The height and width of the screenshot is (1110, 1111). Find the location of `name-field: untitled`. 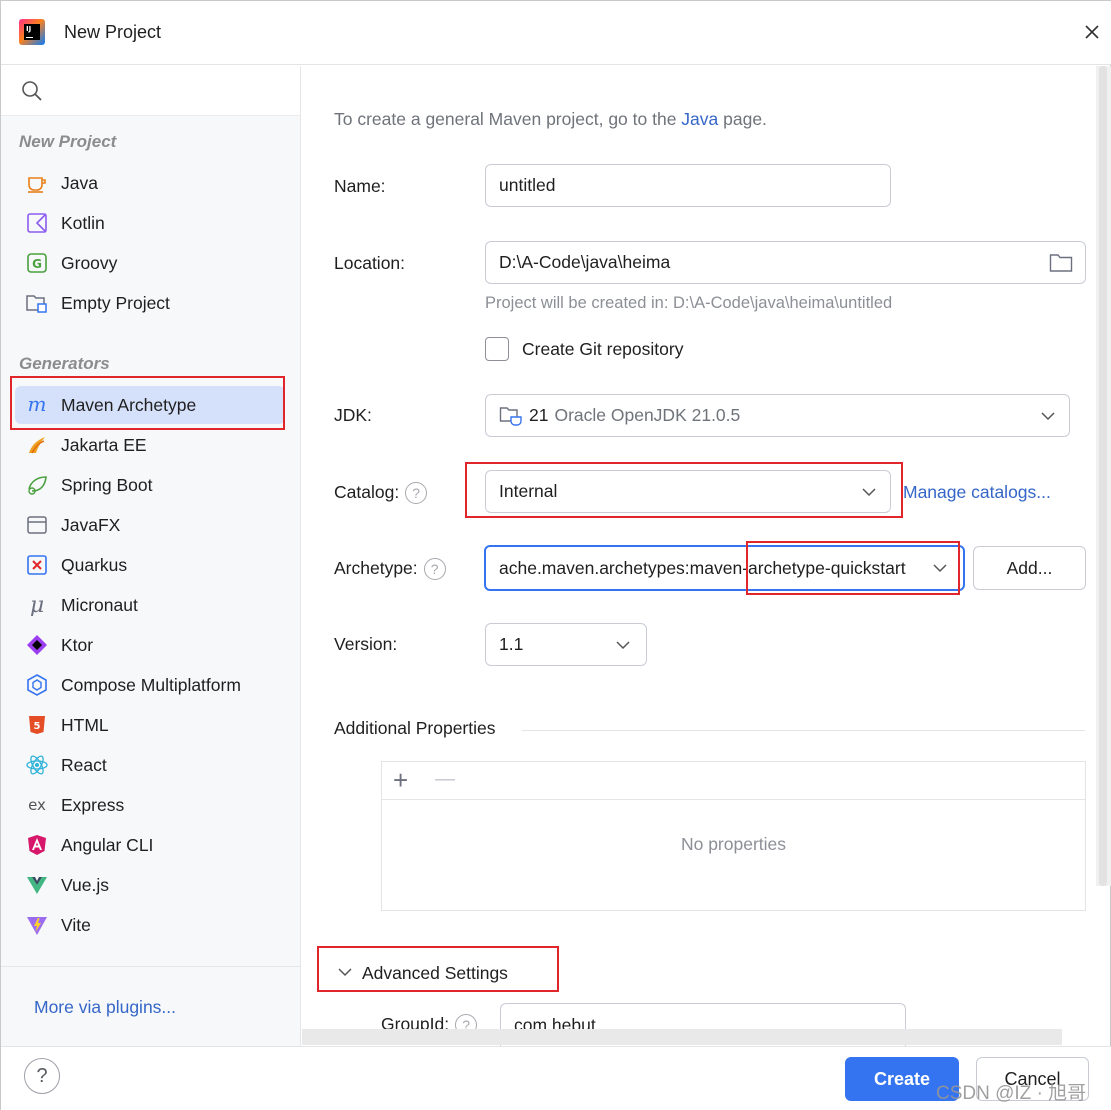

name-field: untitled is located at coordinates (688, 185).